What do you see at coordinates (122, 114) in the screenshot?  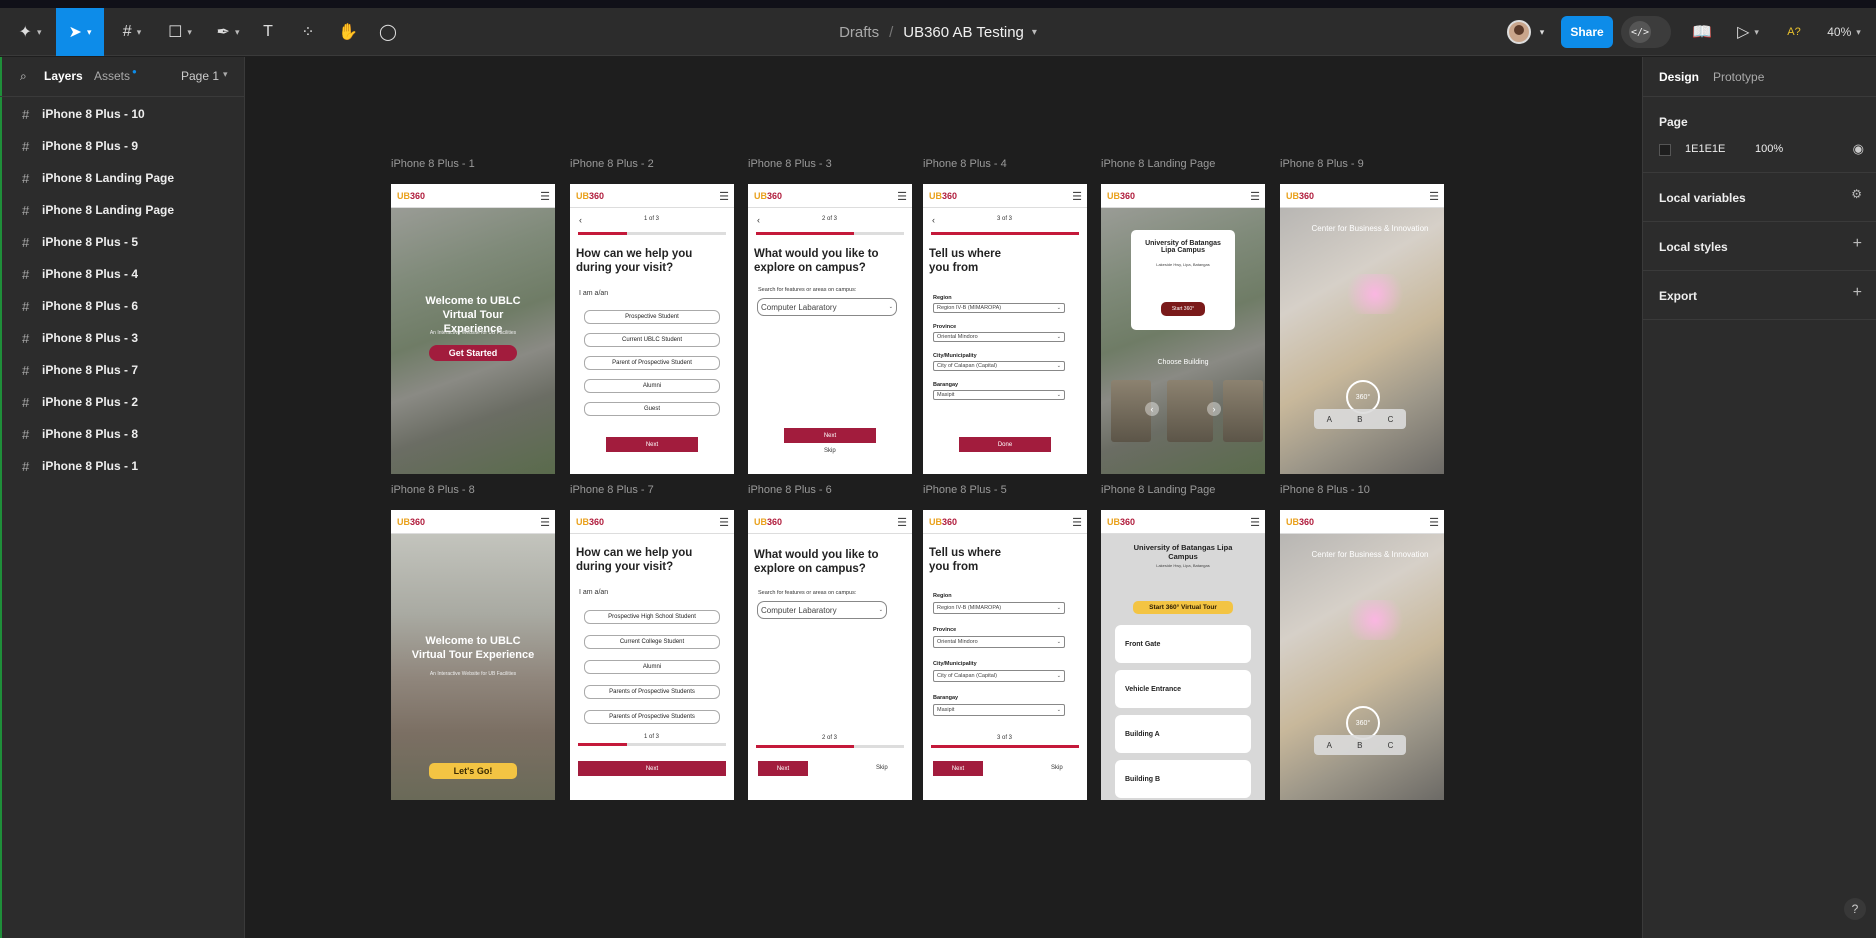 I see `layer-item: # iPhone 8 Plus - 10` at bounding box center [122, 114].